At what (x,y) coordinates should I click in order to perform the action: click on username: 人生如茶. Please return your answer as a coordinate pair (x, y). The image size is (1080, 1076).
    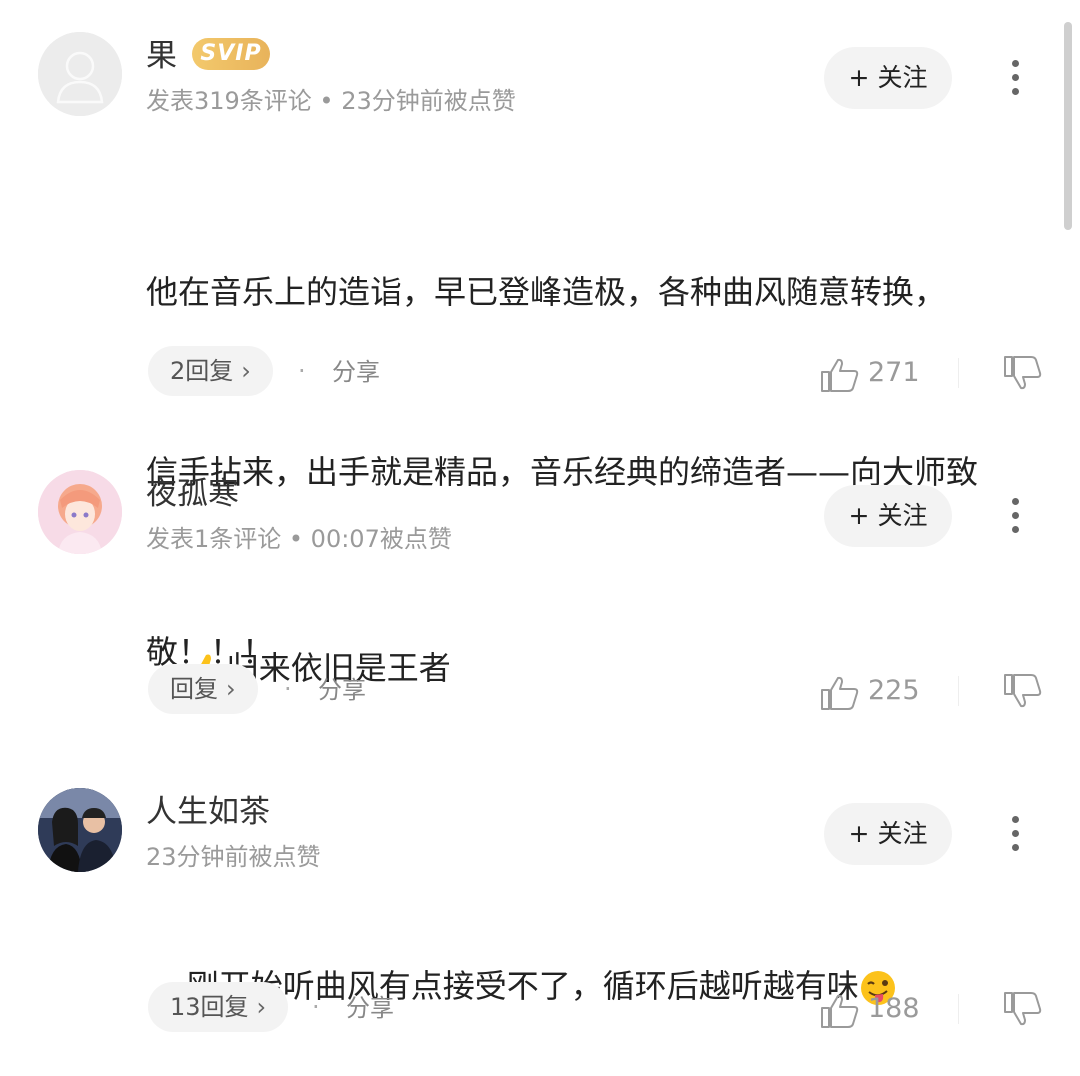
    Looking at the image, I should click on (208, 812).